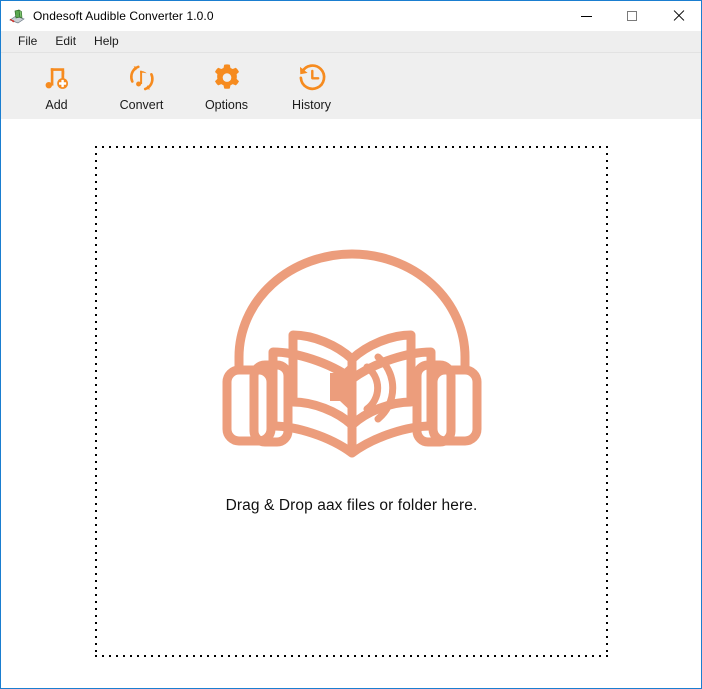 The height and width of the screenshot is (689, 702). I want to click on toolbar: Add Convert Options History, so click(351, 86).